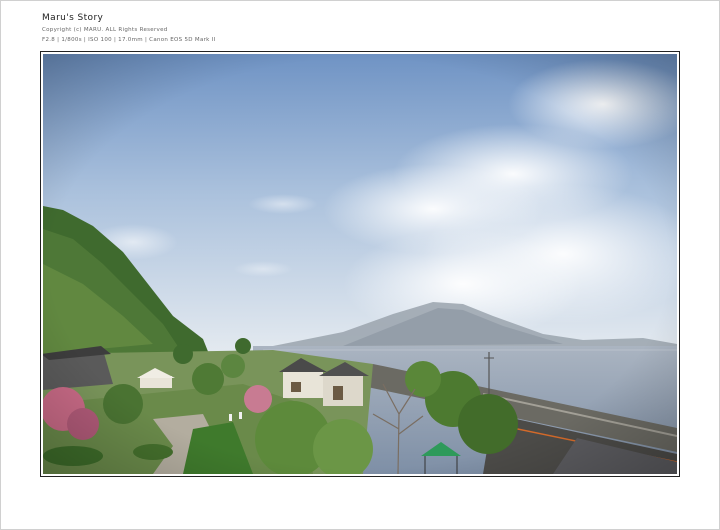  Describe the element at coordinates (105, 30) in the screenshot. I see `copyright-text: Copyright (c) MARU. ALL Rights Reserved` at that location.